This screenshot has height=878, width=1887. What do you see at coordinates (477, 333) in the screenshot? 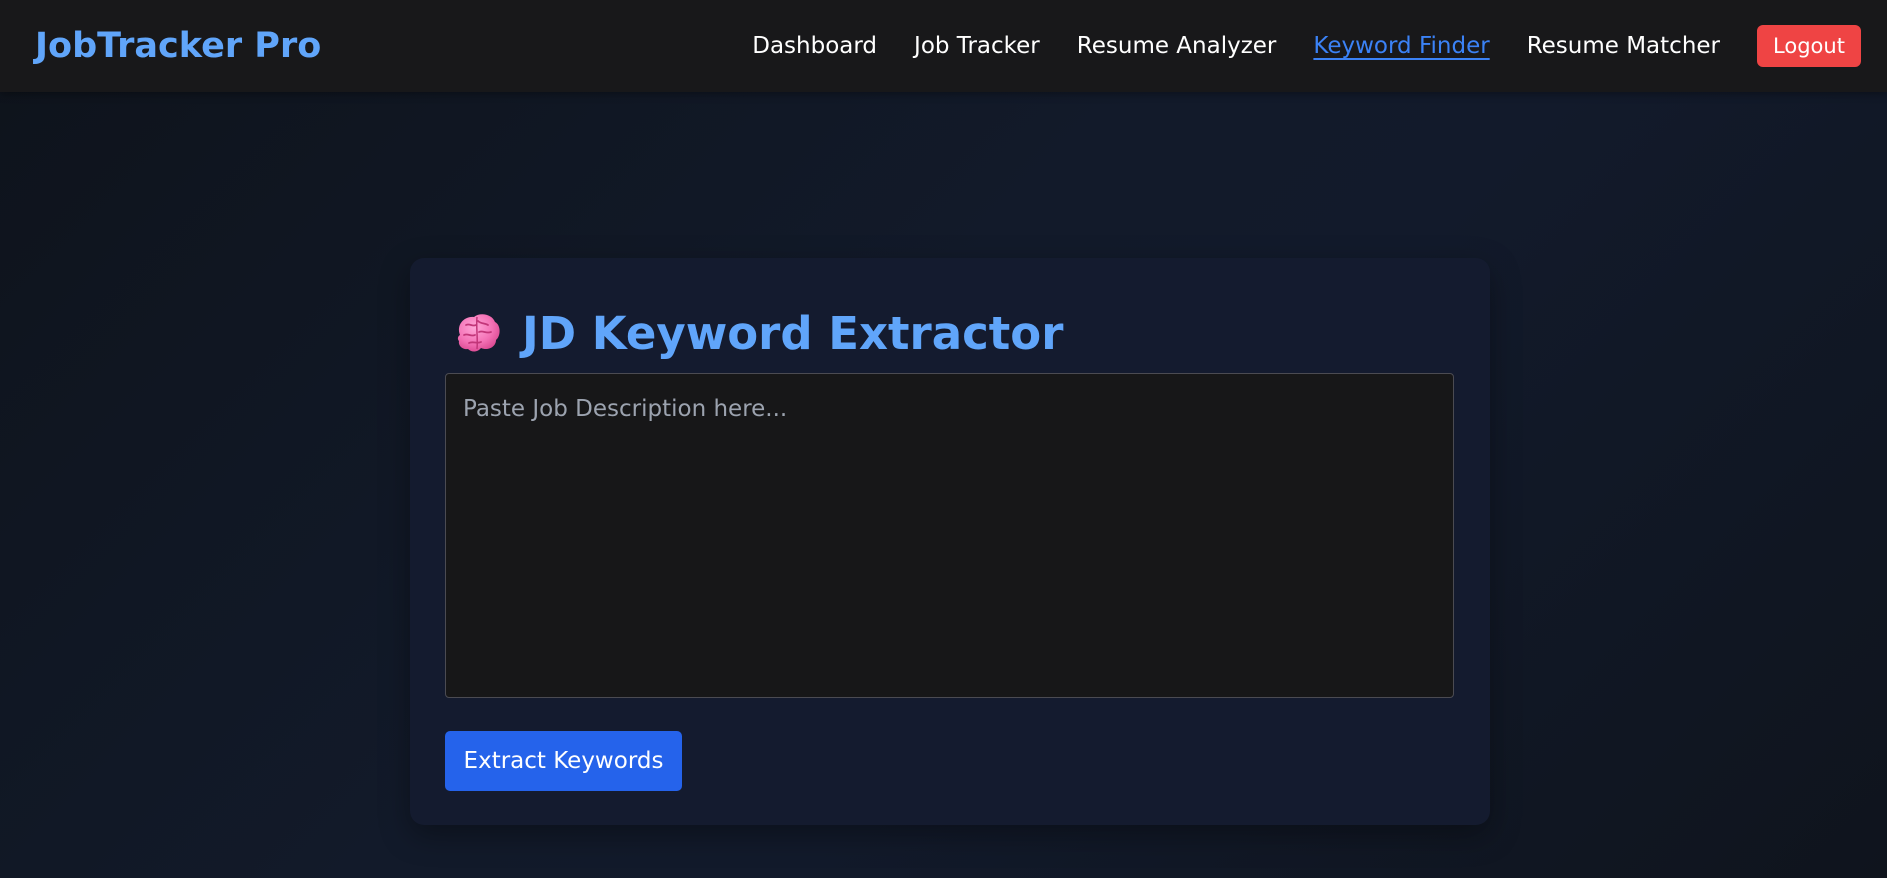
I see `brain-icon` at bounding box center [477, 333].